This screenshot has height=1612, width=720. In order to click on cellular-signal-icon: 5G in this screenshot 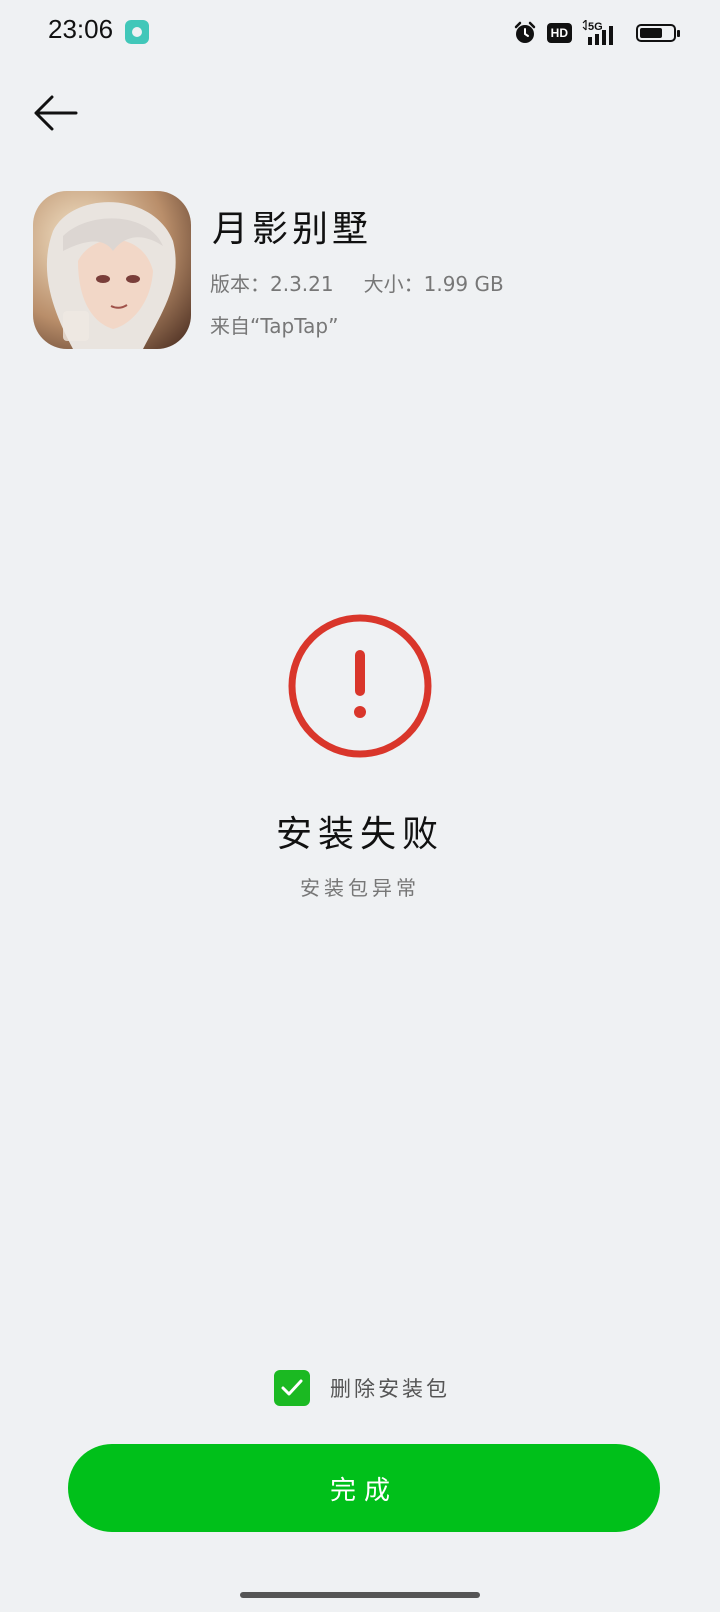, I will do `click(597, 32)`.